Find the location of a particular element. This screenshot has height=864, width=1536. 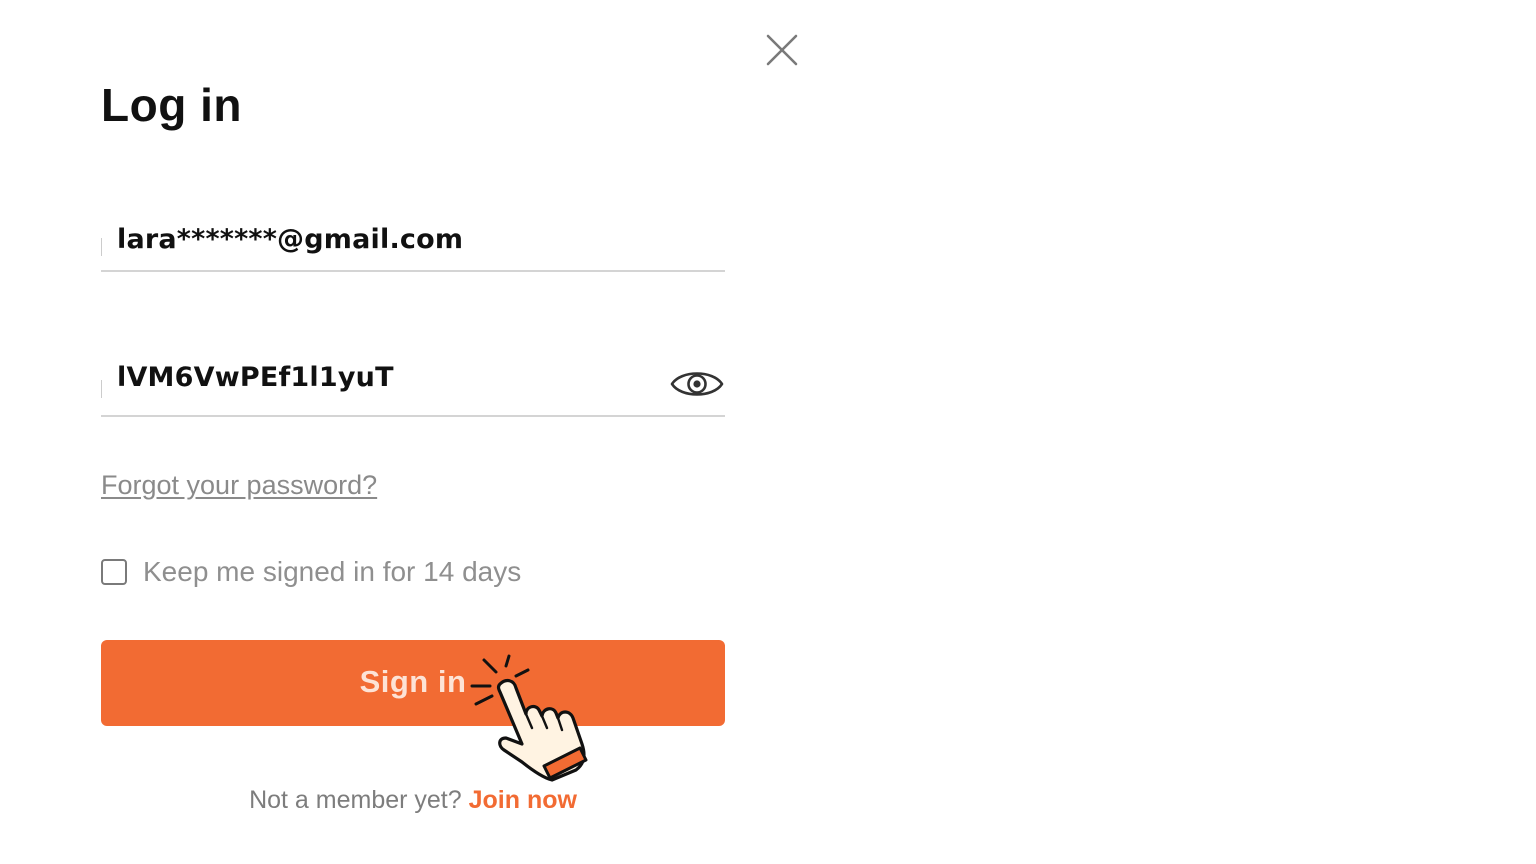

password-field: lVM6VwPEf1l1yuT is located at coordinates (413, 384).